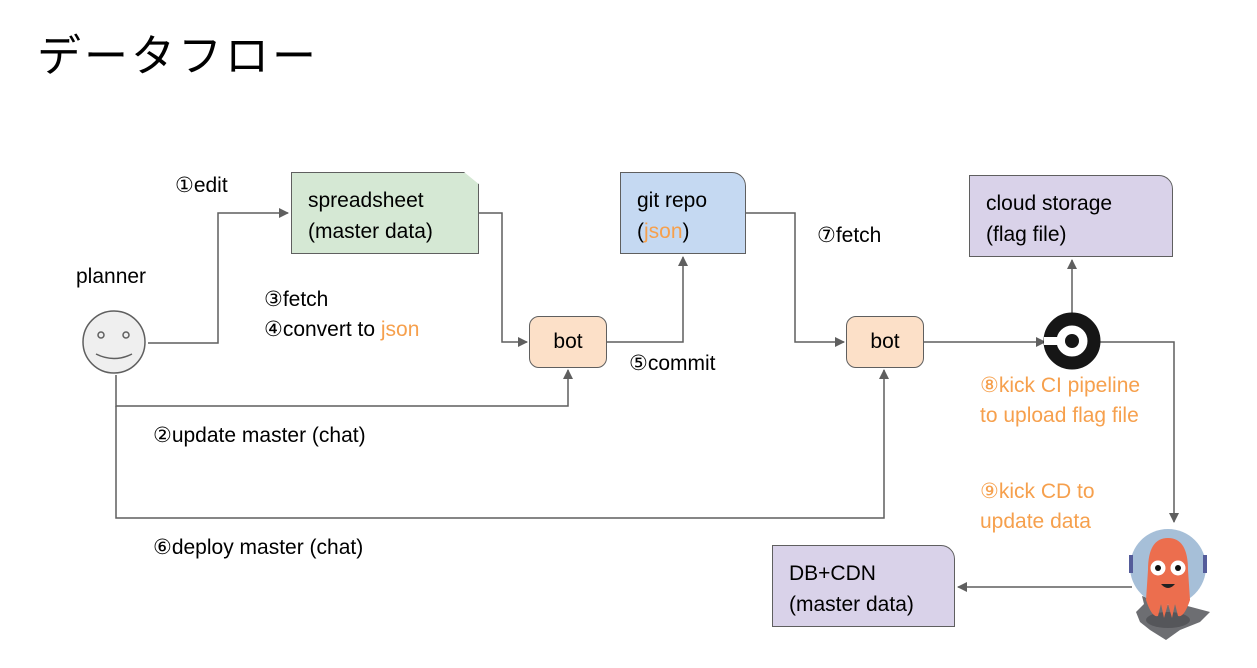 The image size is (1257, 668). What do you see at coordinates (503, 279) in the screenshot?
I see `edge-sheet-to-bot` at bounding box center [503, 279].